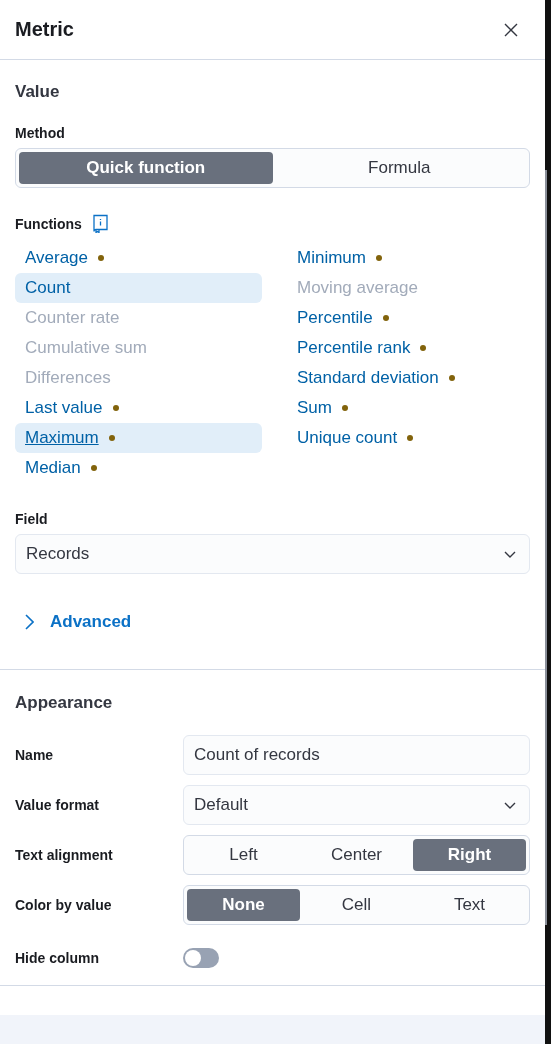 Image resolution: width=551 pixels, height=1044 pixels. Describe the element at coordinates (272, 554) in the screenshot. I see `select-field: Records` at that location.